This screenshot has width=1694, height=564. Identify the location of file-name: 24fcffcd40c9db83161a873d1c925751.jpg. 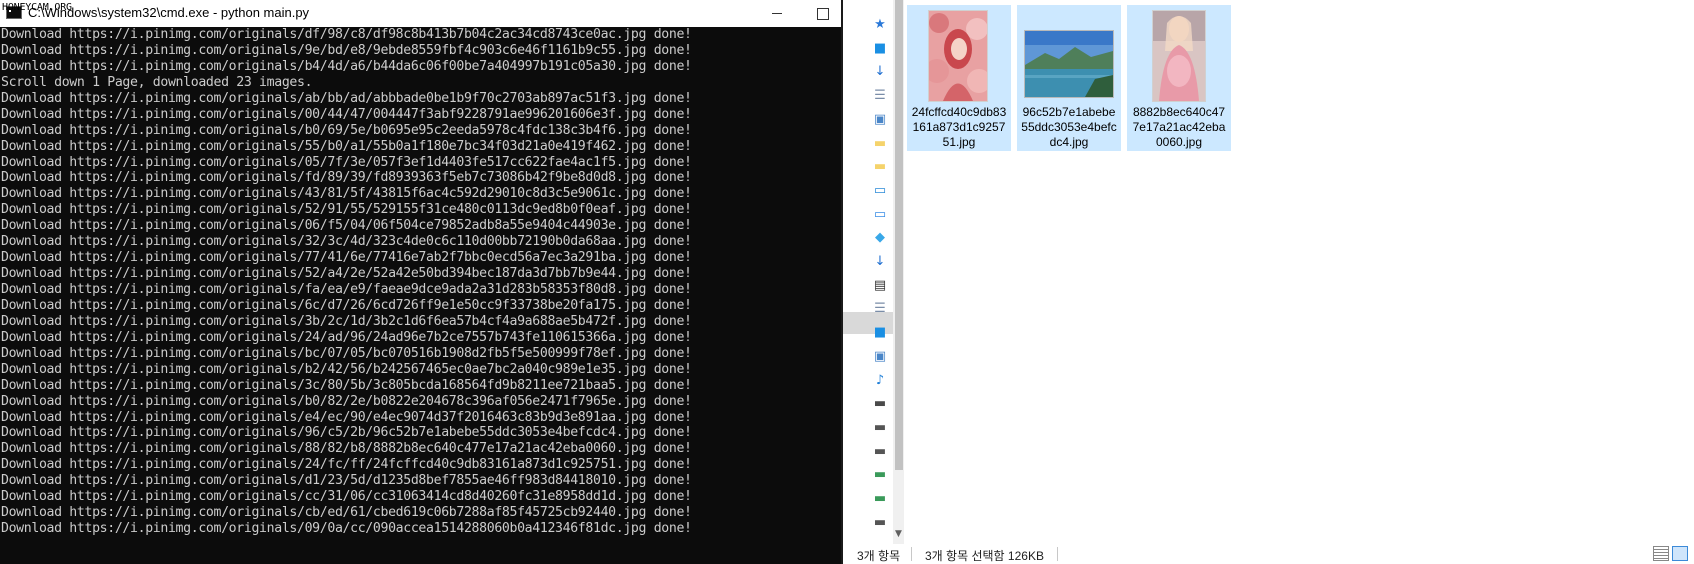
(959, 127).